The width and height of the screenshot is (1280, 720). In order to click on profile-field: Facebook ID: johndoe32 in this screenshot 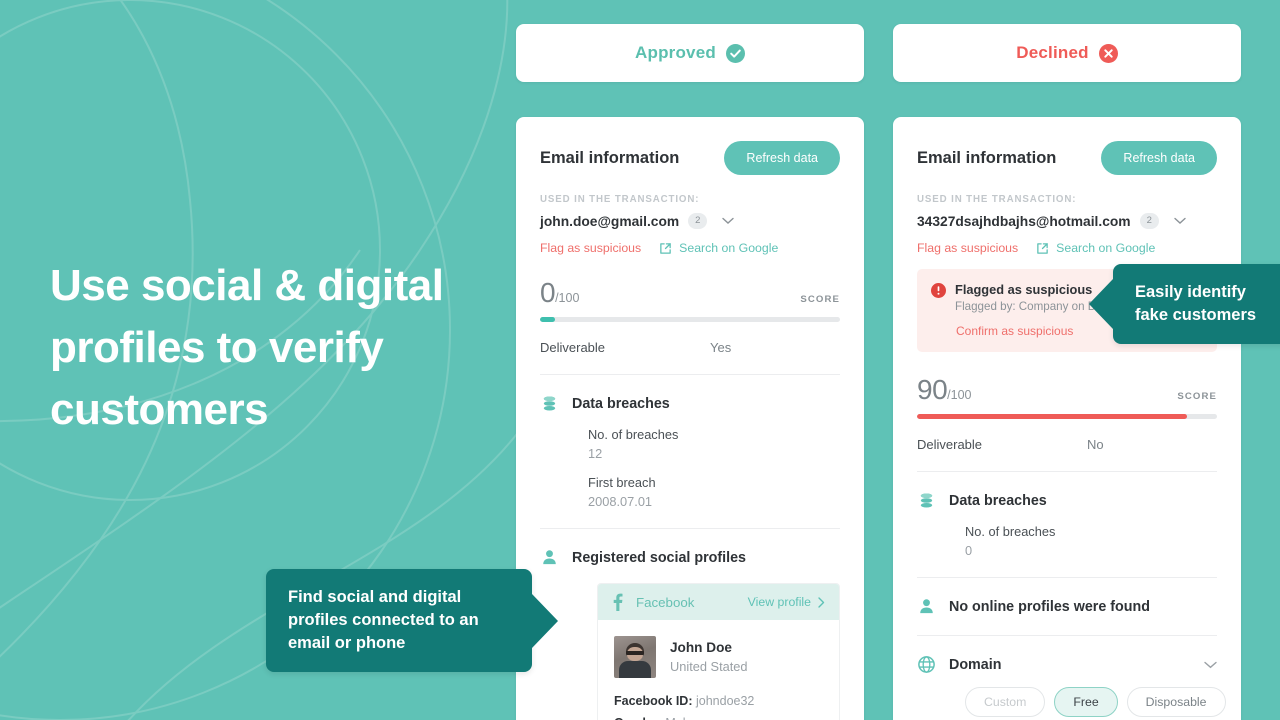, I will do `click(718, 701)`.